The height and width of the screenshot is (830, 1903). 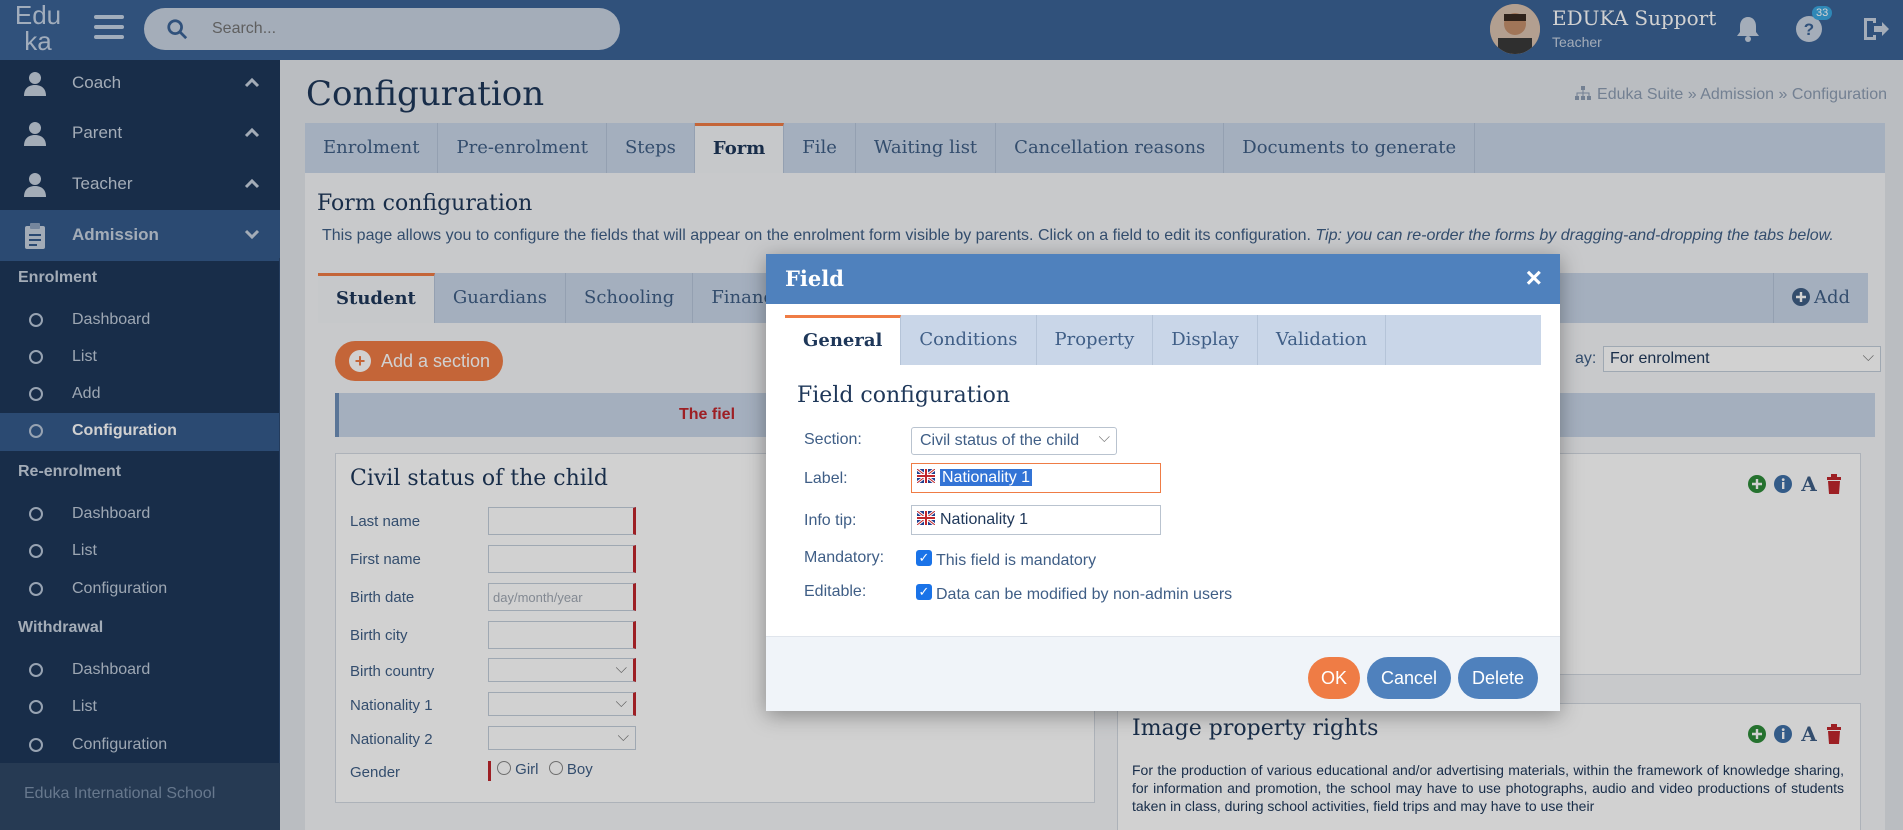 I want to click on dialog-footer: OK Cancel Delete, so click(x=1163, y=673).